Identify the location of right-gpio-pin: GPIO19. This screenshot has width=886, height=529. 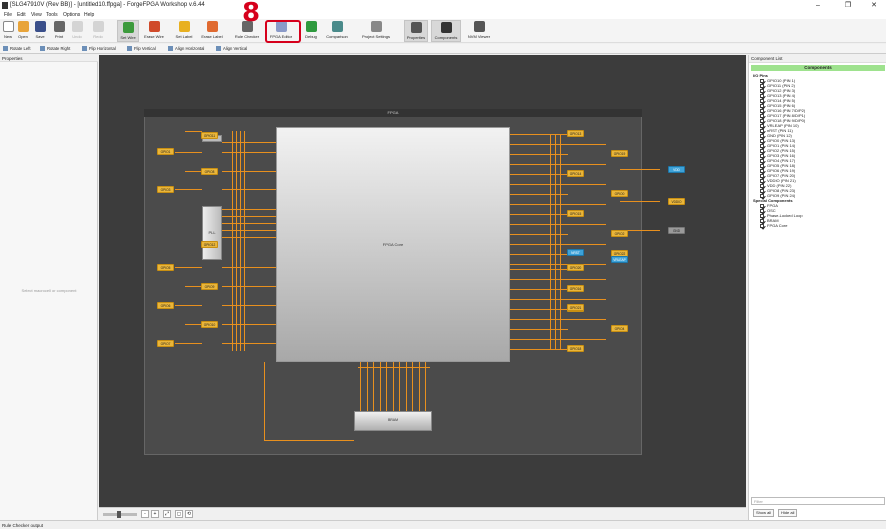
(619, 153).